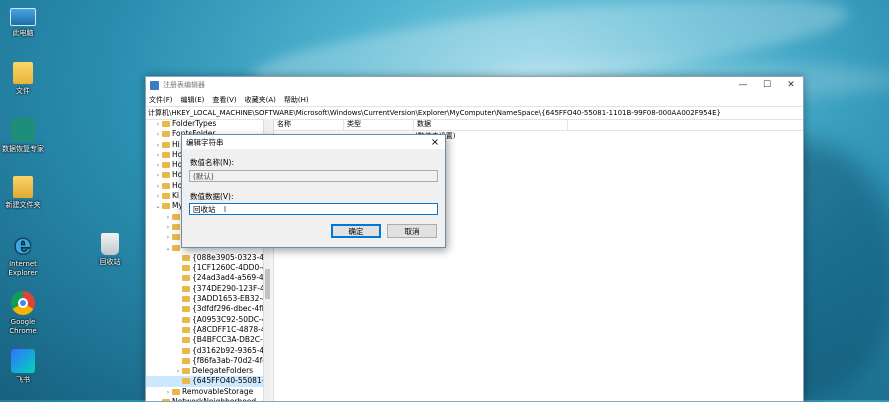 The width and height of the screenshot is (889, 402). I want to click on tree-item: {1CF1260C-4DD0-4, so click(208, 268).